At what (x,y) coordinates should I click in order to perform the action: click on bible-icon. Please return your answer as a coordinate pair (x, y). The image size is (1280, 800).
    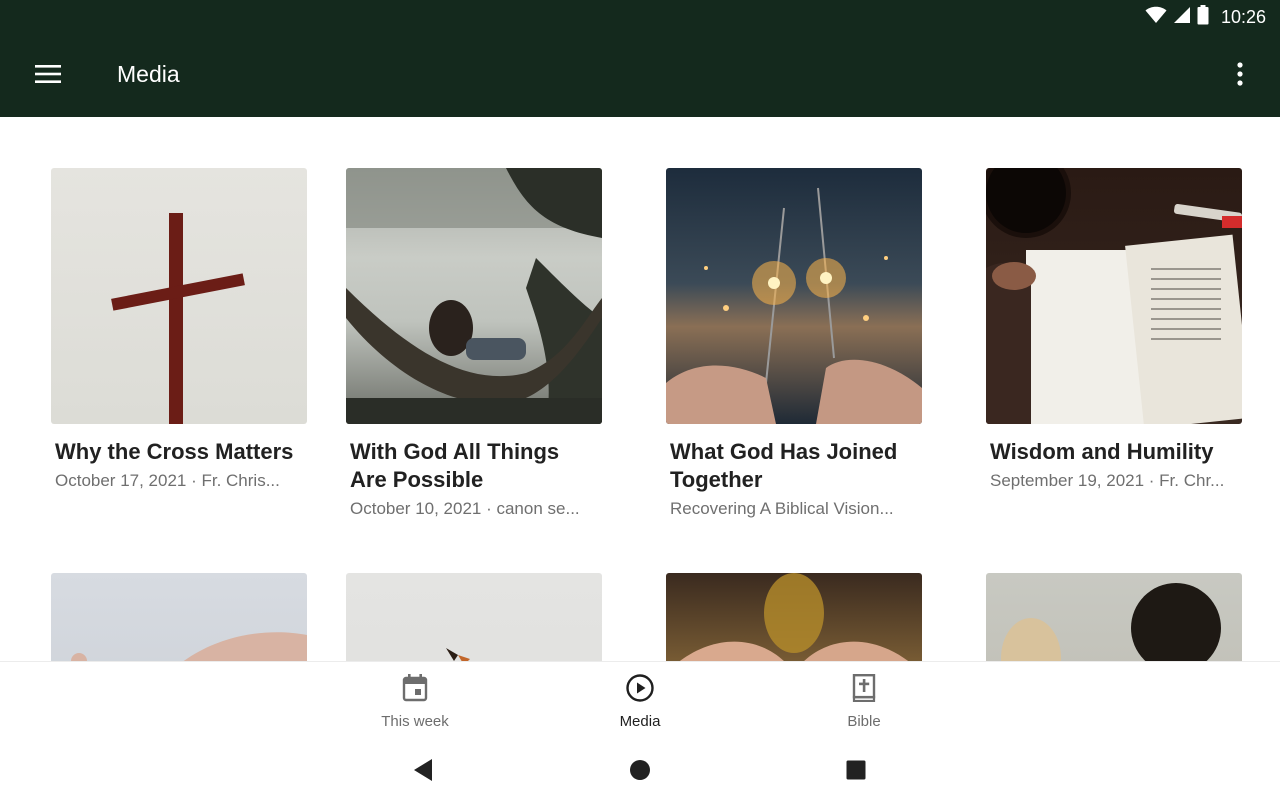
    Looking at the image, I should click on (864, 690).